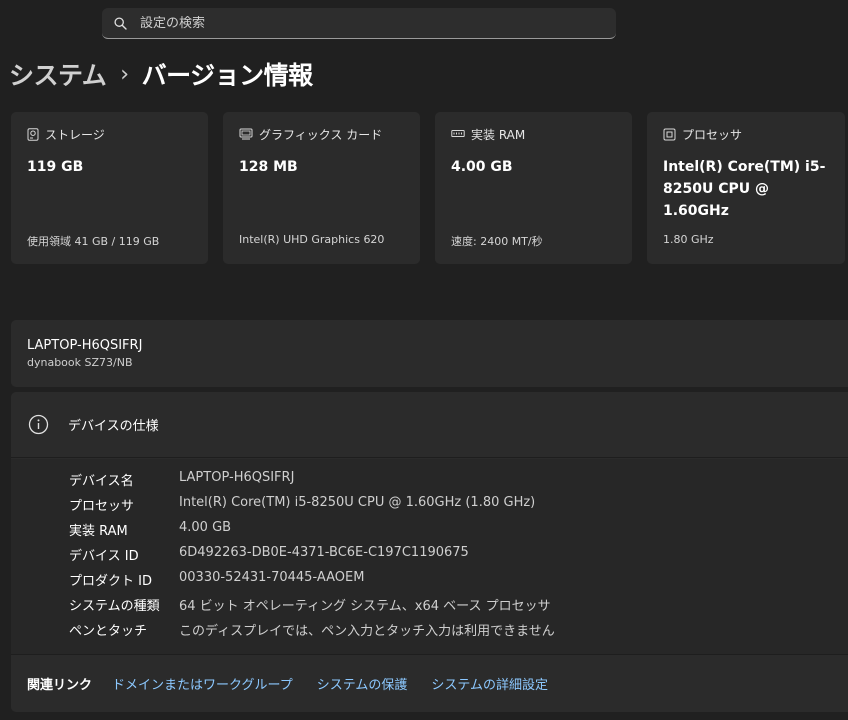 Image resolution: width=848 pixels, height=720 pixels. I want to click on spec-label: デバイス ID, so click(104, 556).